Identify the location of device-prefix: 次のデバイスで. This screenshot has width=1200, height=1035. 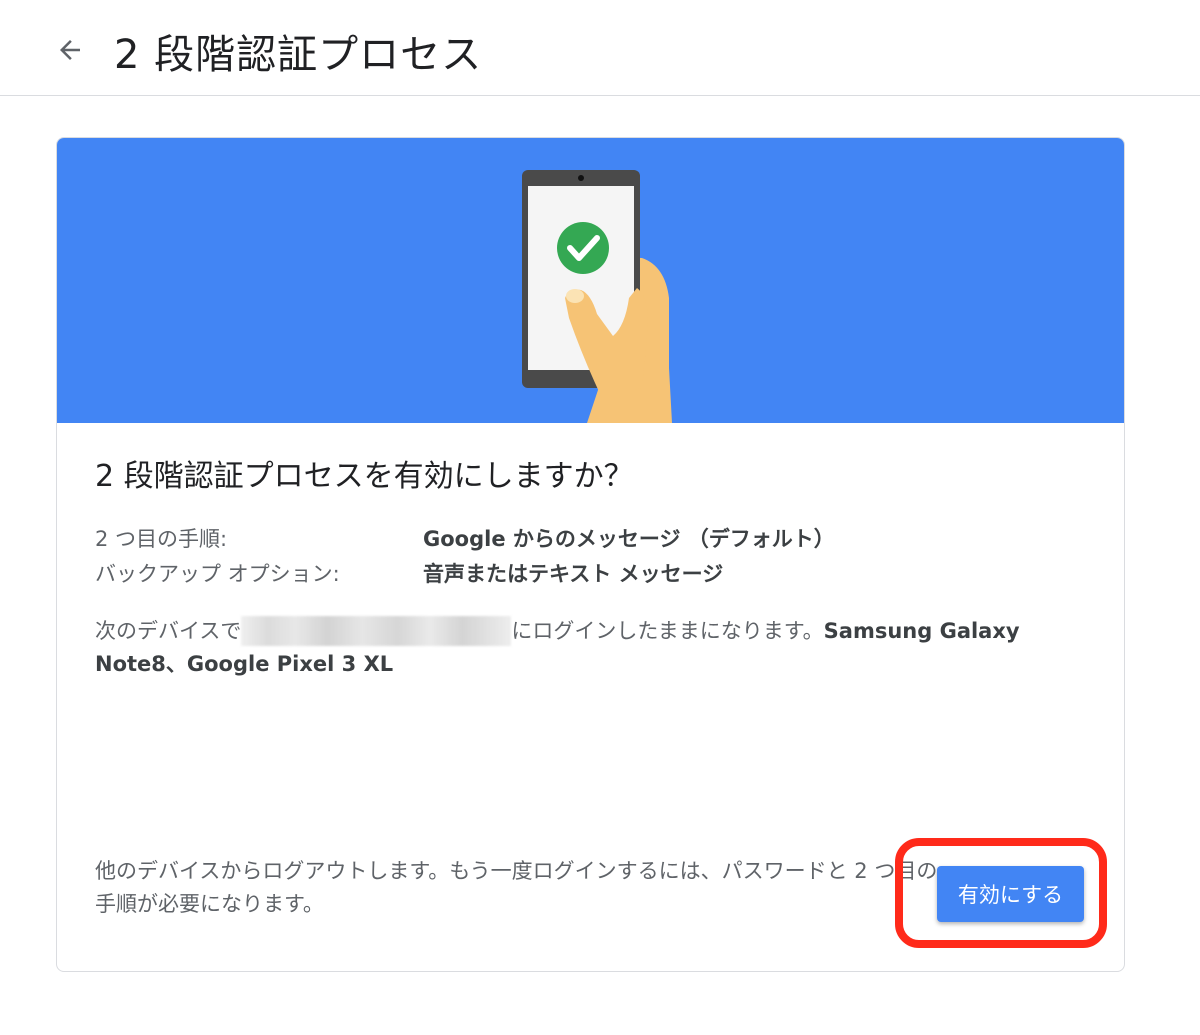
(168, 631).